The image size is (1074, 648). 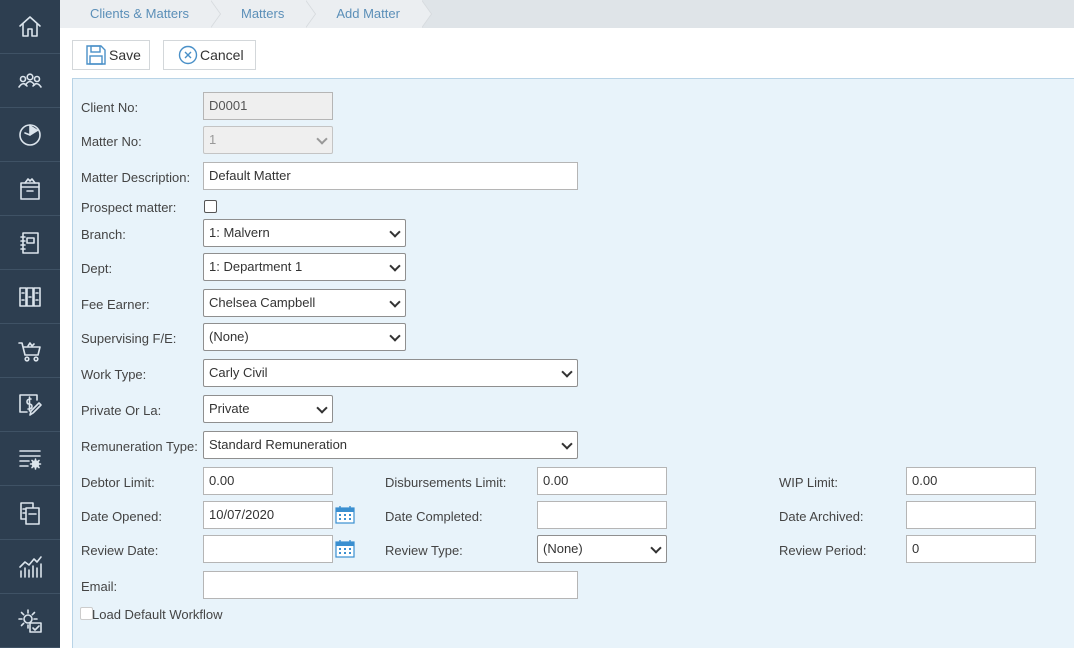 I want to click on date-archived-label: Date Archived:, so click(x=821, y=516).